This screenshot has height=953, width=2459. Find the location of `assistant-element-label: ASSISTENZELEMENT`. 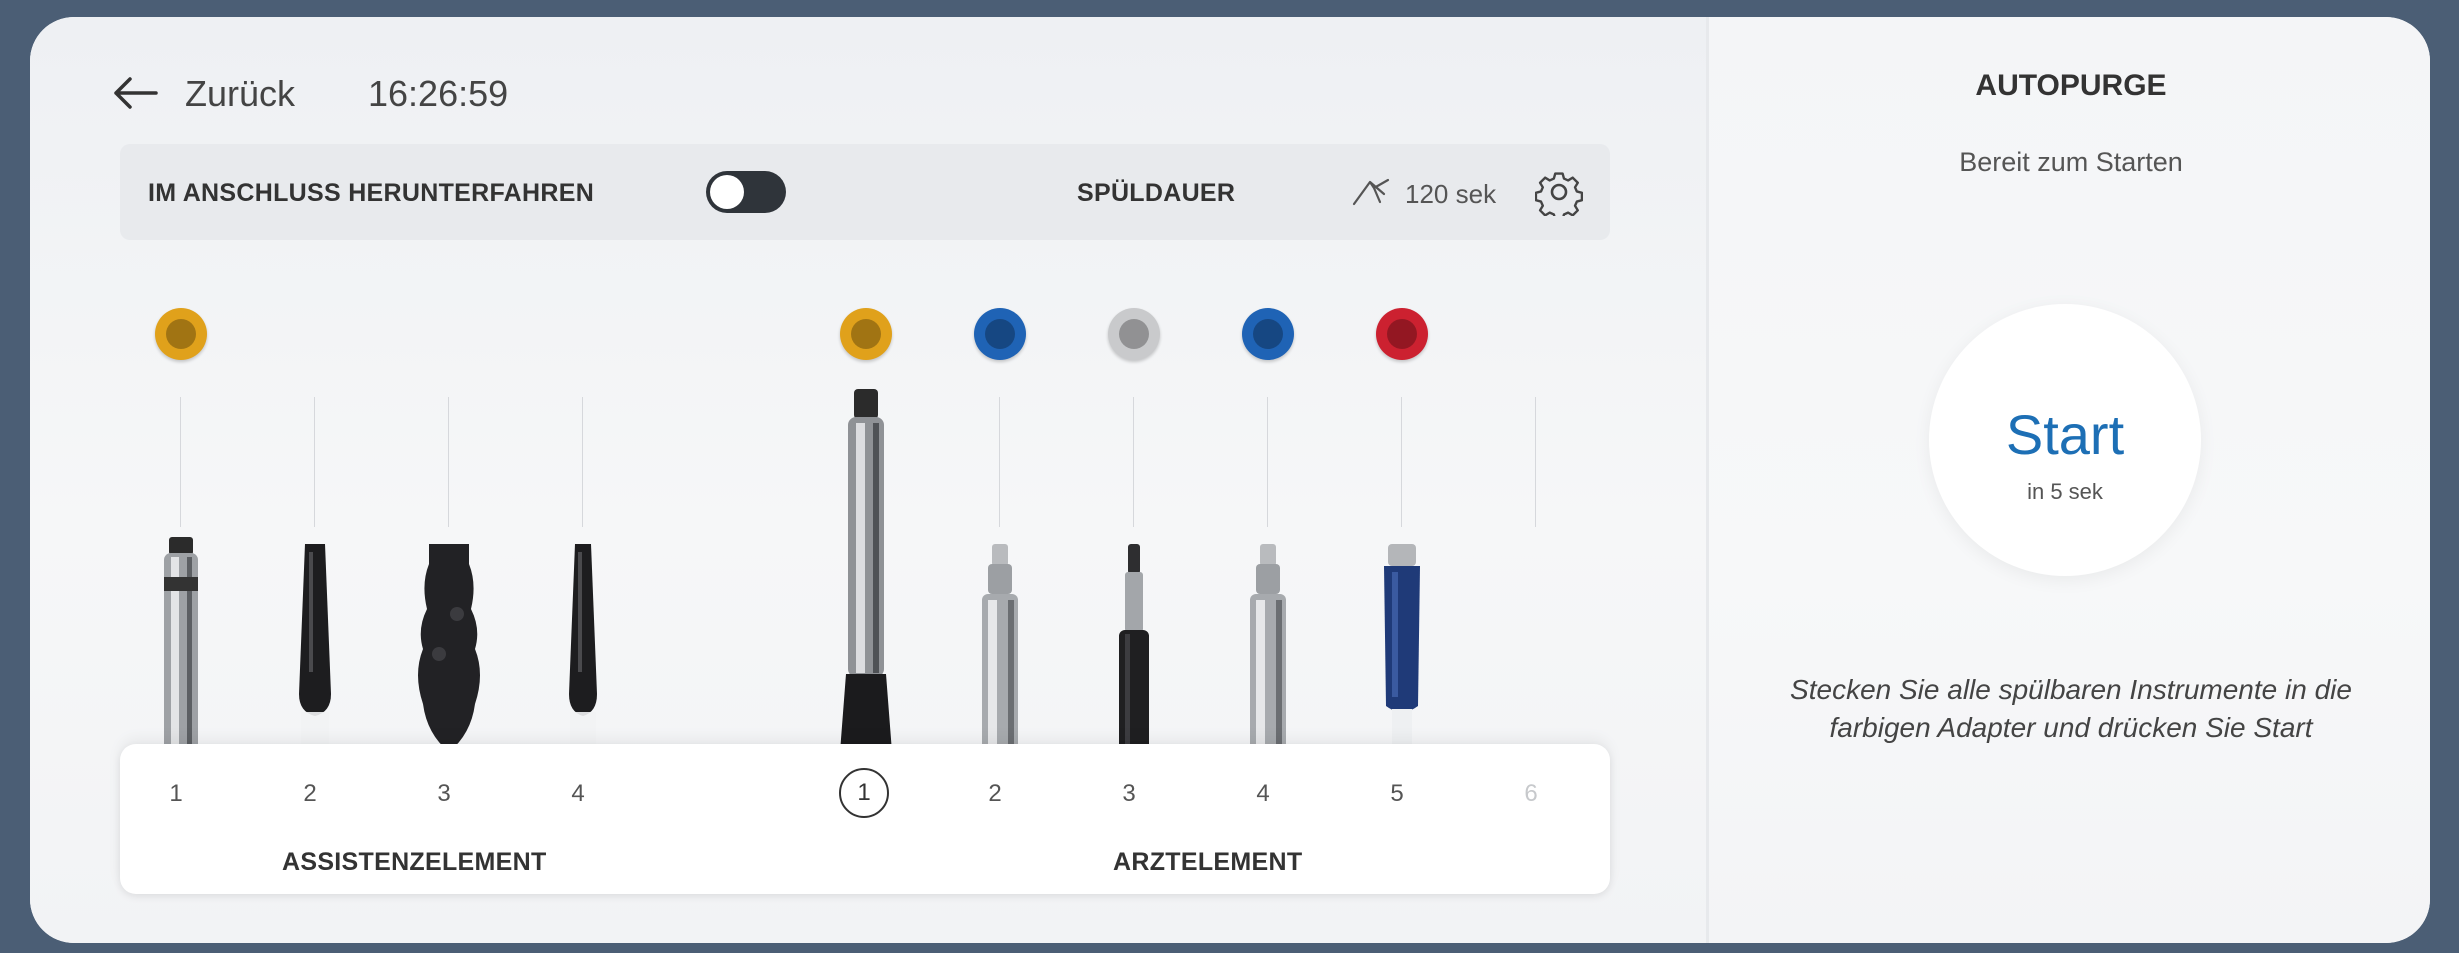

assistant-element-label: ASSISTENZELEMENT is located at coordinates (414, 862).